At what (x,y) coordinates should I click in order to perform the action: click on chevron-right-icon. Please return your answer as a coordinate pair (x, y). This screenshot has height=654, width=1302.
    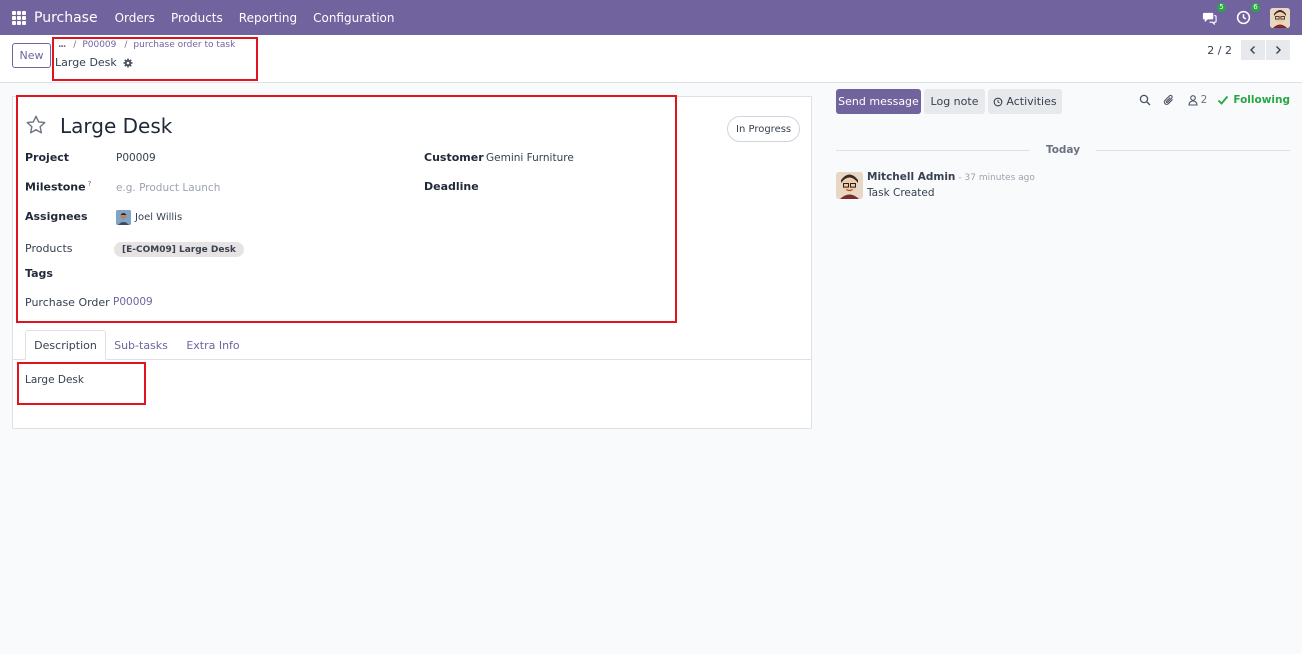
    Looking at the image, I should click on (1278, 50).